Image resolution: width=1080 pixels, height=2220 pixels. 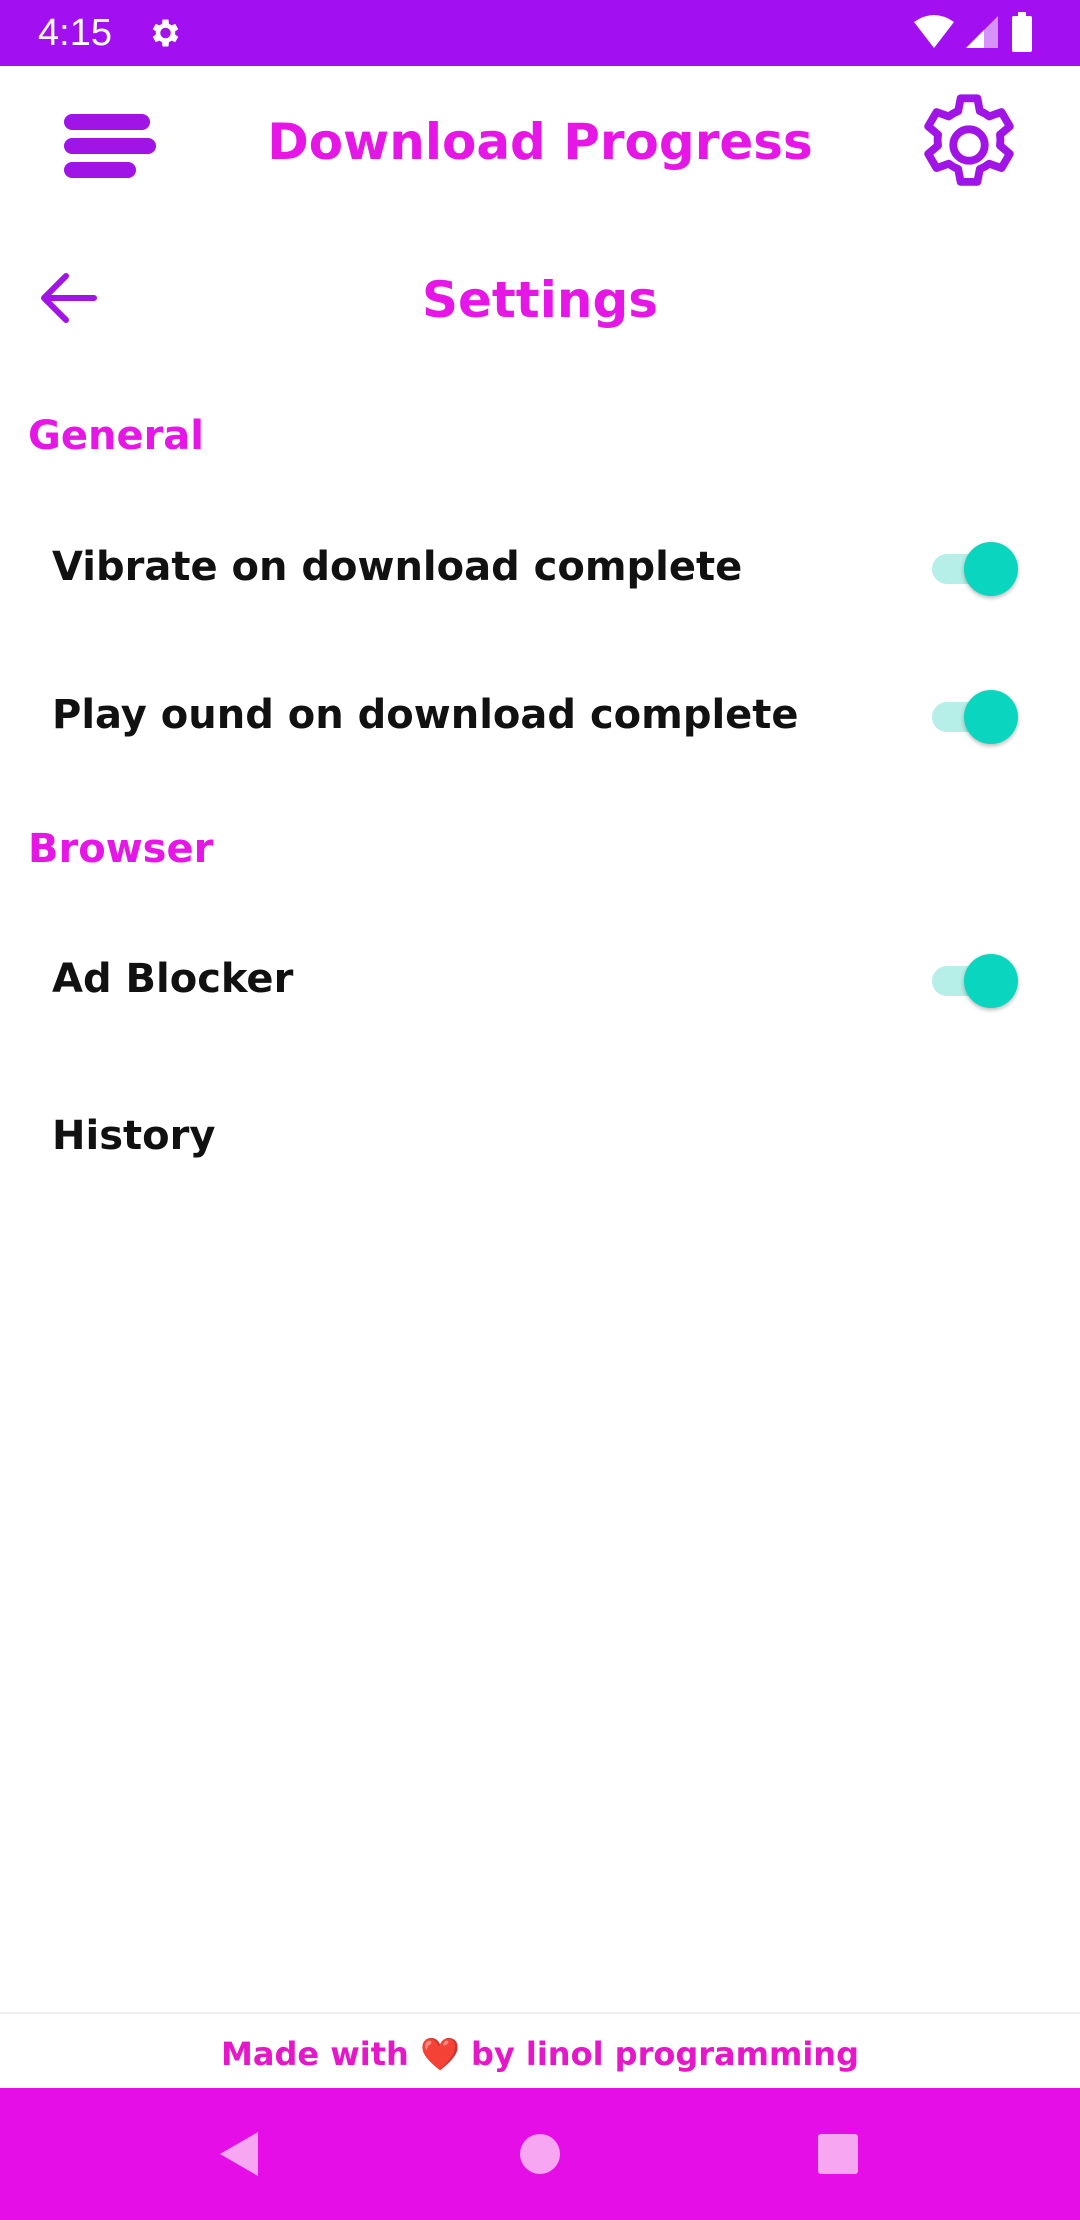 What do you see at coordinates (134, 1136) in the screenshot?
I see `pref-label: History` at bounding box center [134, 1136].